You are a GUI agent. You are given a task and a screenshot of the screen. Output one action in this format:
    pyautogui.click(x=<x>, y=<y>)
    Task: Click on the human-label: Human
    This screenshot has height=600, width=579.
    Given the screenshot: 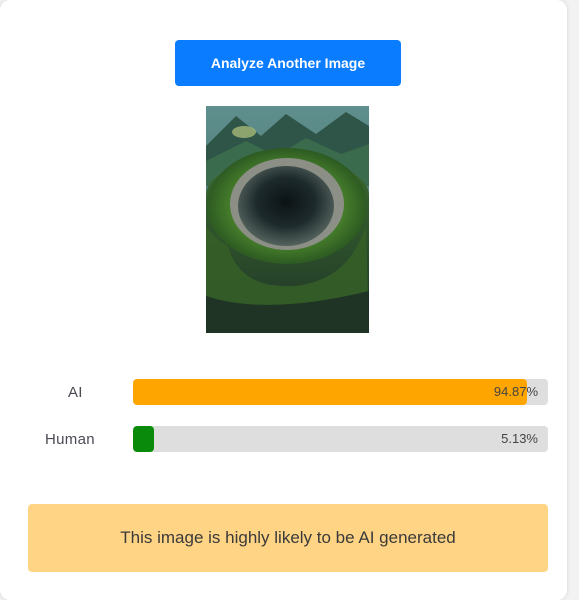 What is the action you would take?
    pyautogui.click(x=70, y=439)
    